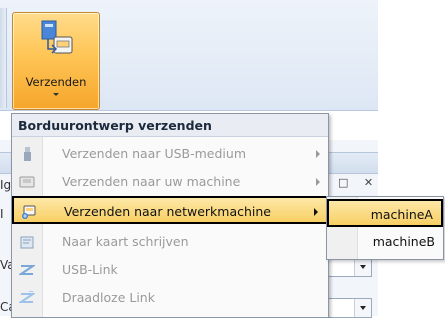  I want to click on card-icon, so click(27, 242).